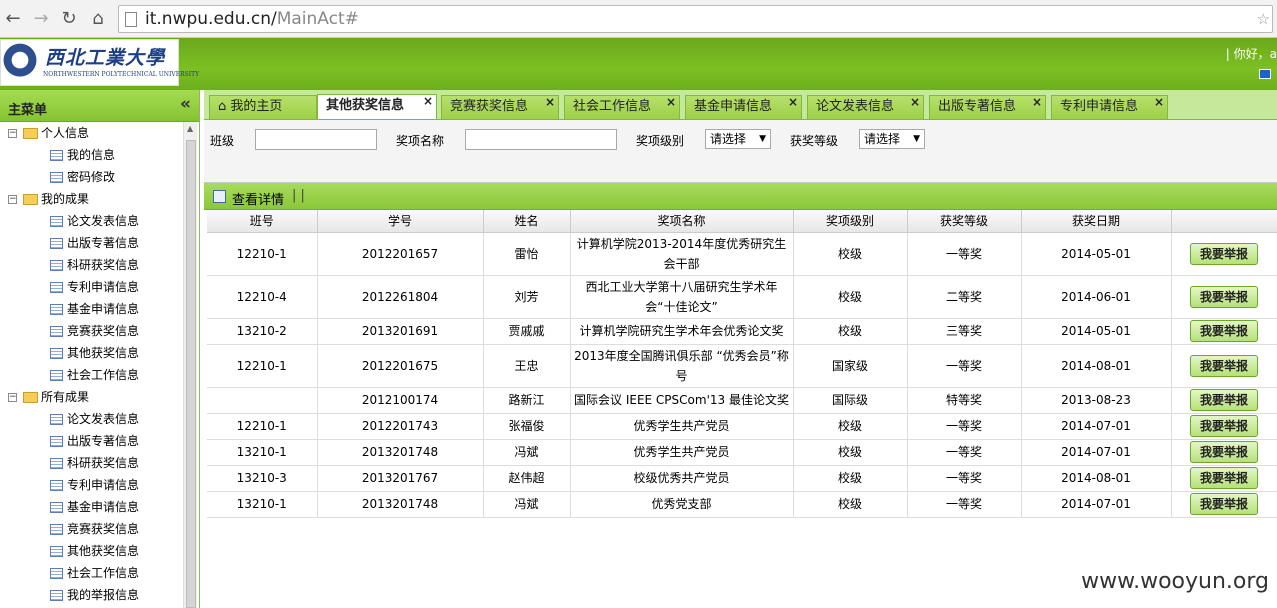 The width and height of the screenshot is (1277, 608). Describe the element at coordinates (1263, 19) in the screenshot. I see `bookmark-star-icon: ☆` at that location.